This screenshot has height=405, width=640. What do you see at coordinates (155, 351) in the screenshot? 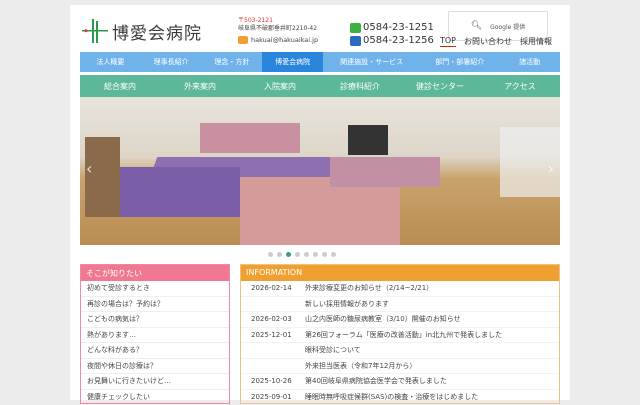
I see `faq-link: どんな科がある？` at bounding box center [155, 351].